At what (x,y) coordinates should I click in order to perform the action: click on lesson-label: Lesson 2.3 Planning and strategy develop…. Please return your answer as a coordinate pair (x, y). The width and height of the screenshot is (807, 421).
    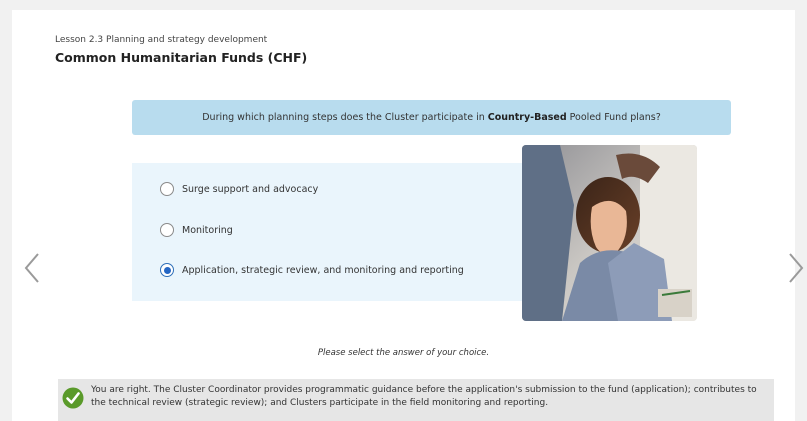
    Looking at the image, I should click on (161, 40).